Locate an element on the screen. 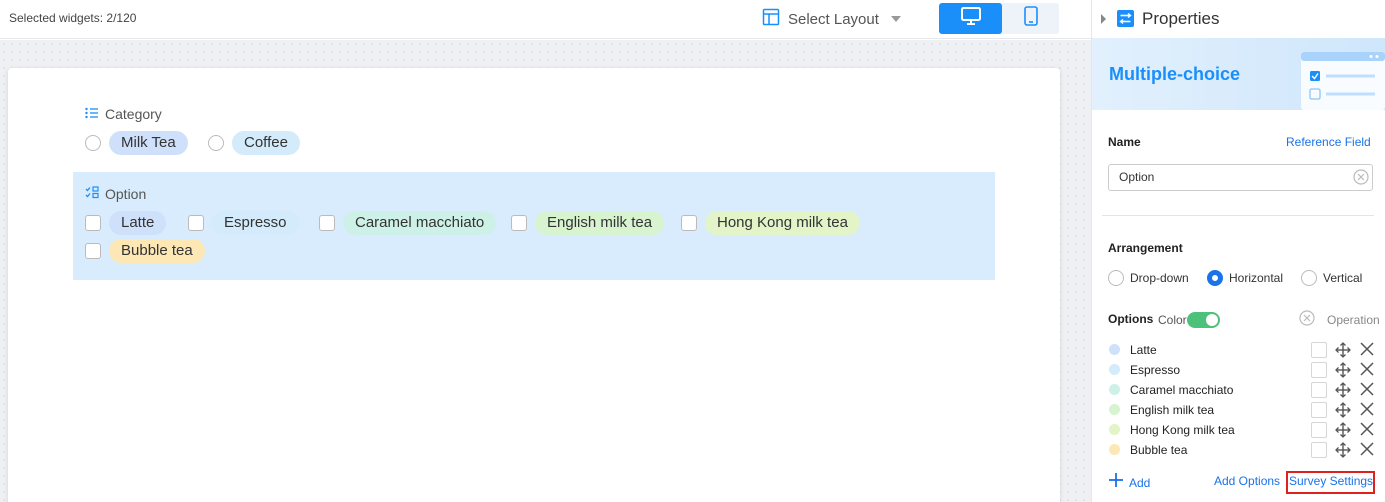 Image resolution: width=1385 pixels, height=502 pixels. desktop-icon is located at coordinates (970, 18).